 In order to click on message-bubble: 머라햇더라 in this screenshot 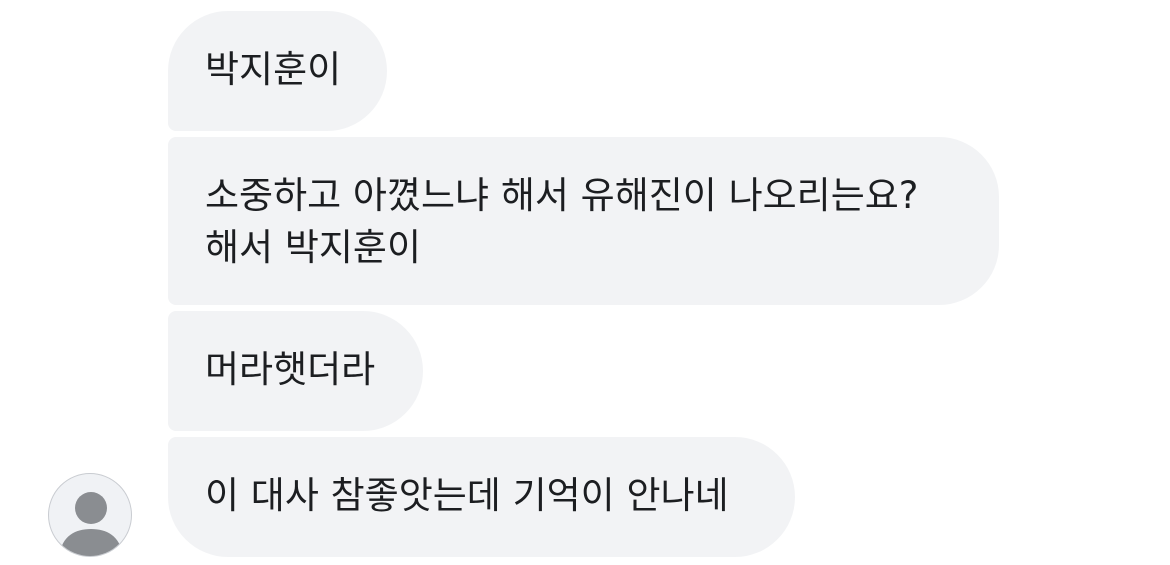, I will do `click(295, 371)`.